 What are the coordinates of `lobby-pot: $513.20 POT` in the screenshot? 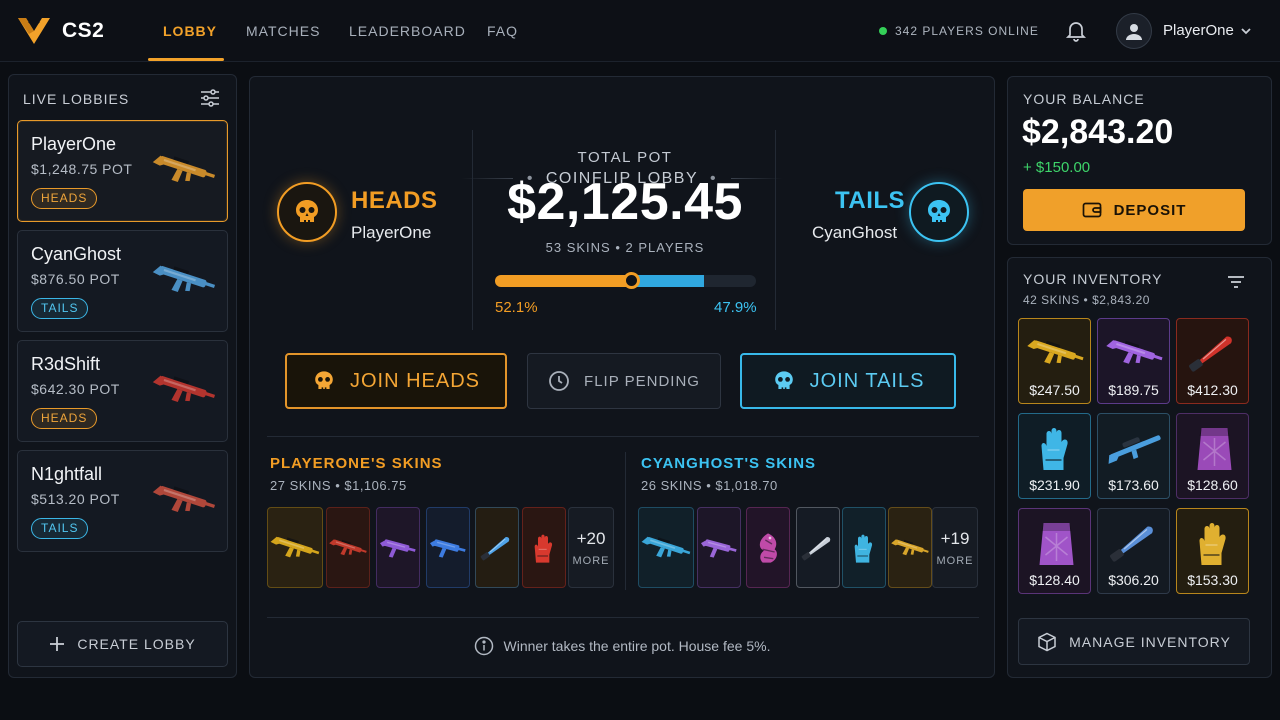 It's located at (75, 499).